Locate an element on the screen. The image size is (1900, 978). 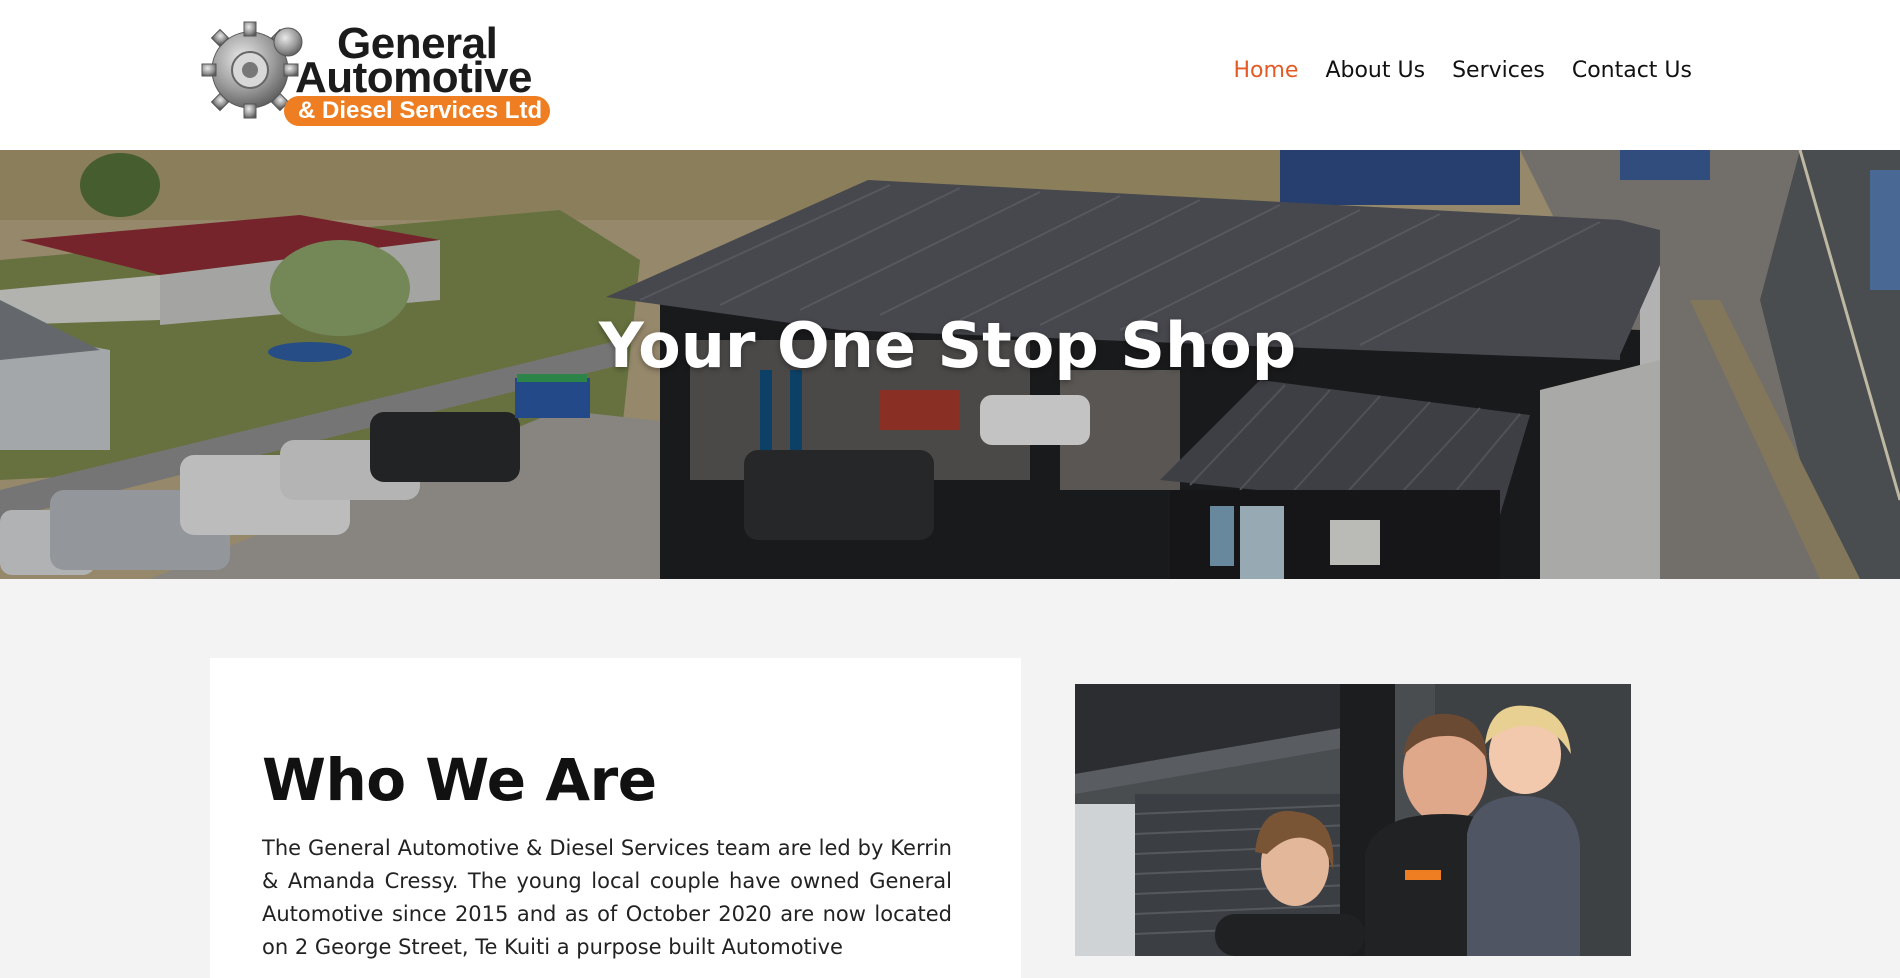
logo-text-tagline: & Diesel Services Ltd is located at coordinates (420, 110).